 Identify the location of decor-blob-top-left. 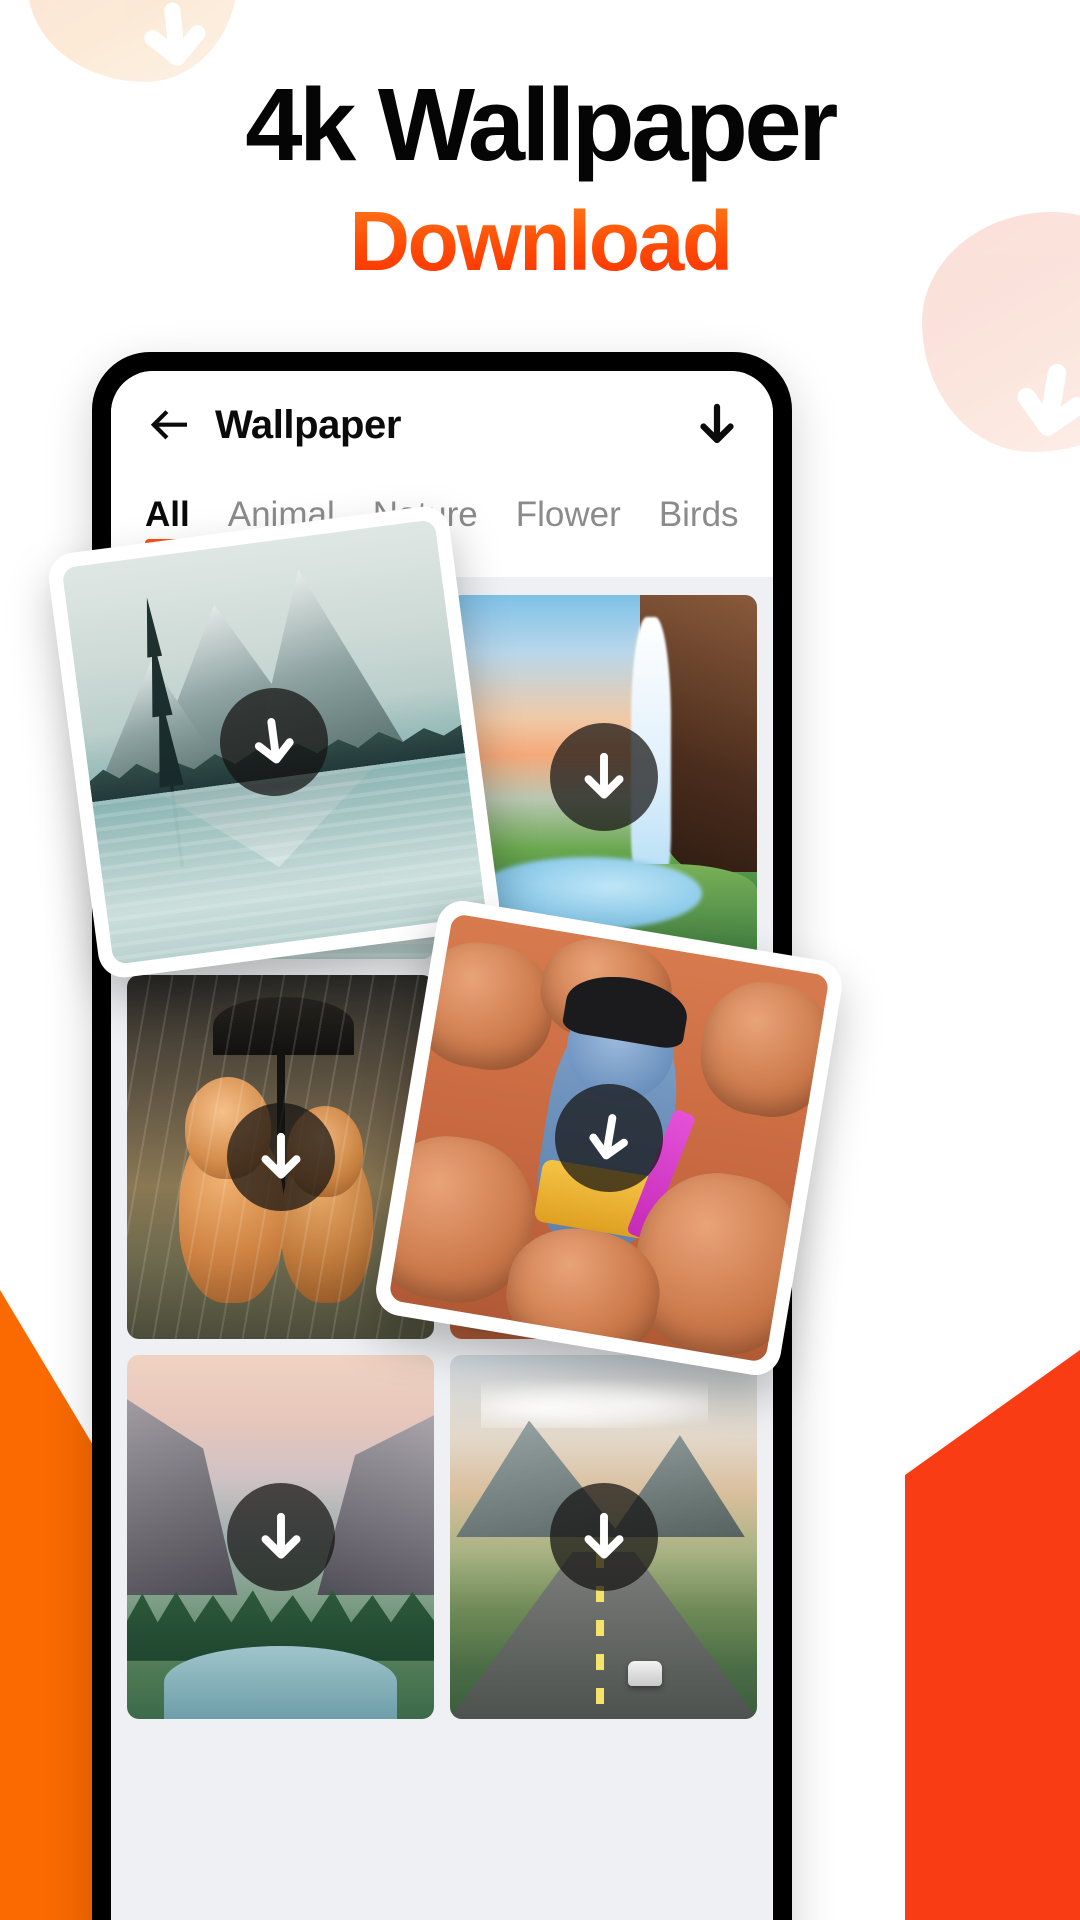
(133, 41).